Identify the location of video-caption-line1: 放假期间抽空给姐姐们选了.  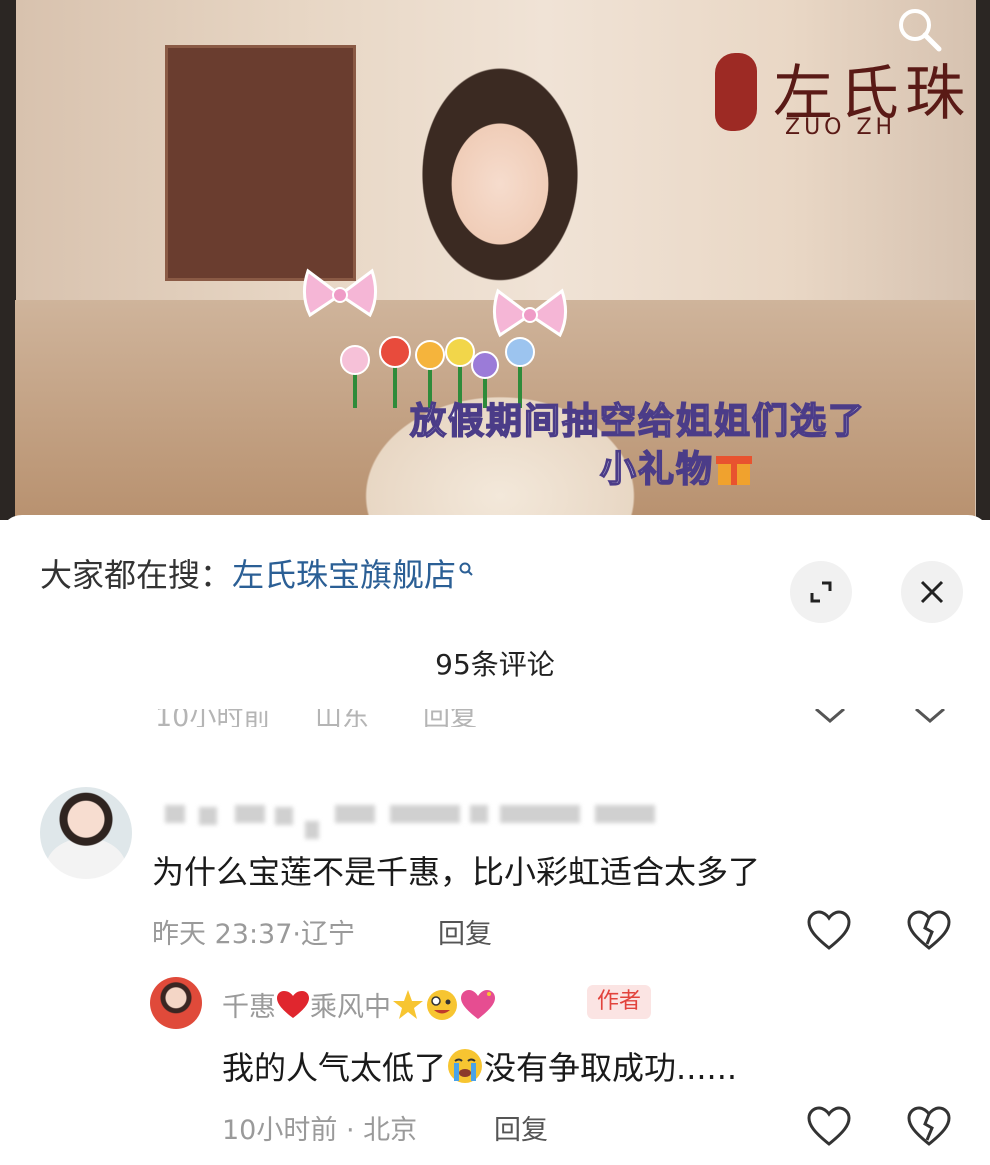
(638, 421).